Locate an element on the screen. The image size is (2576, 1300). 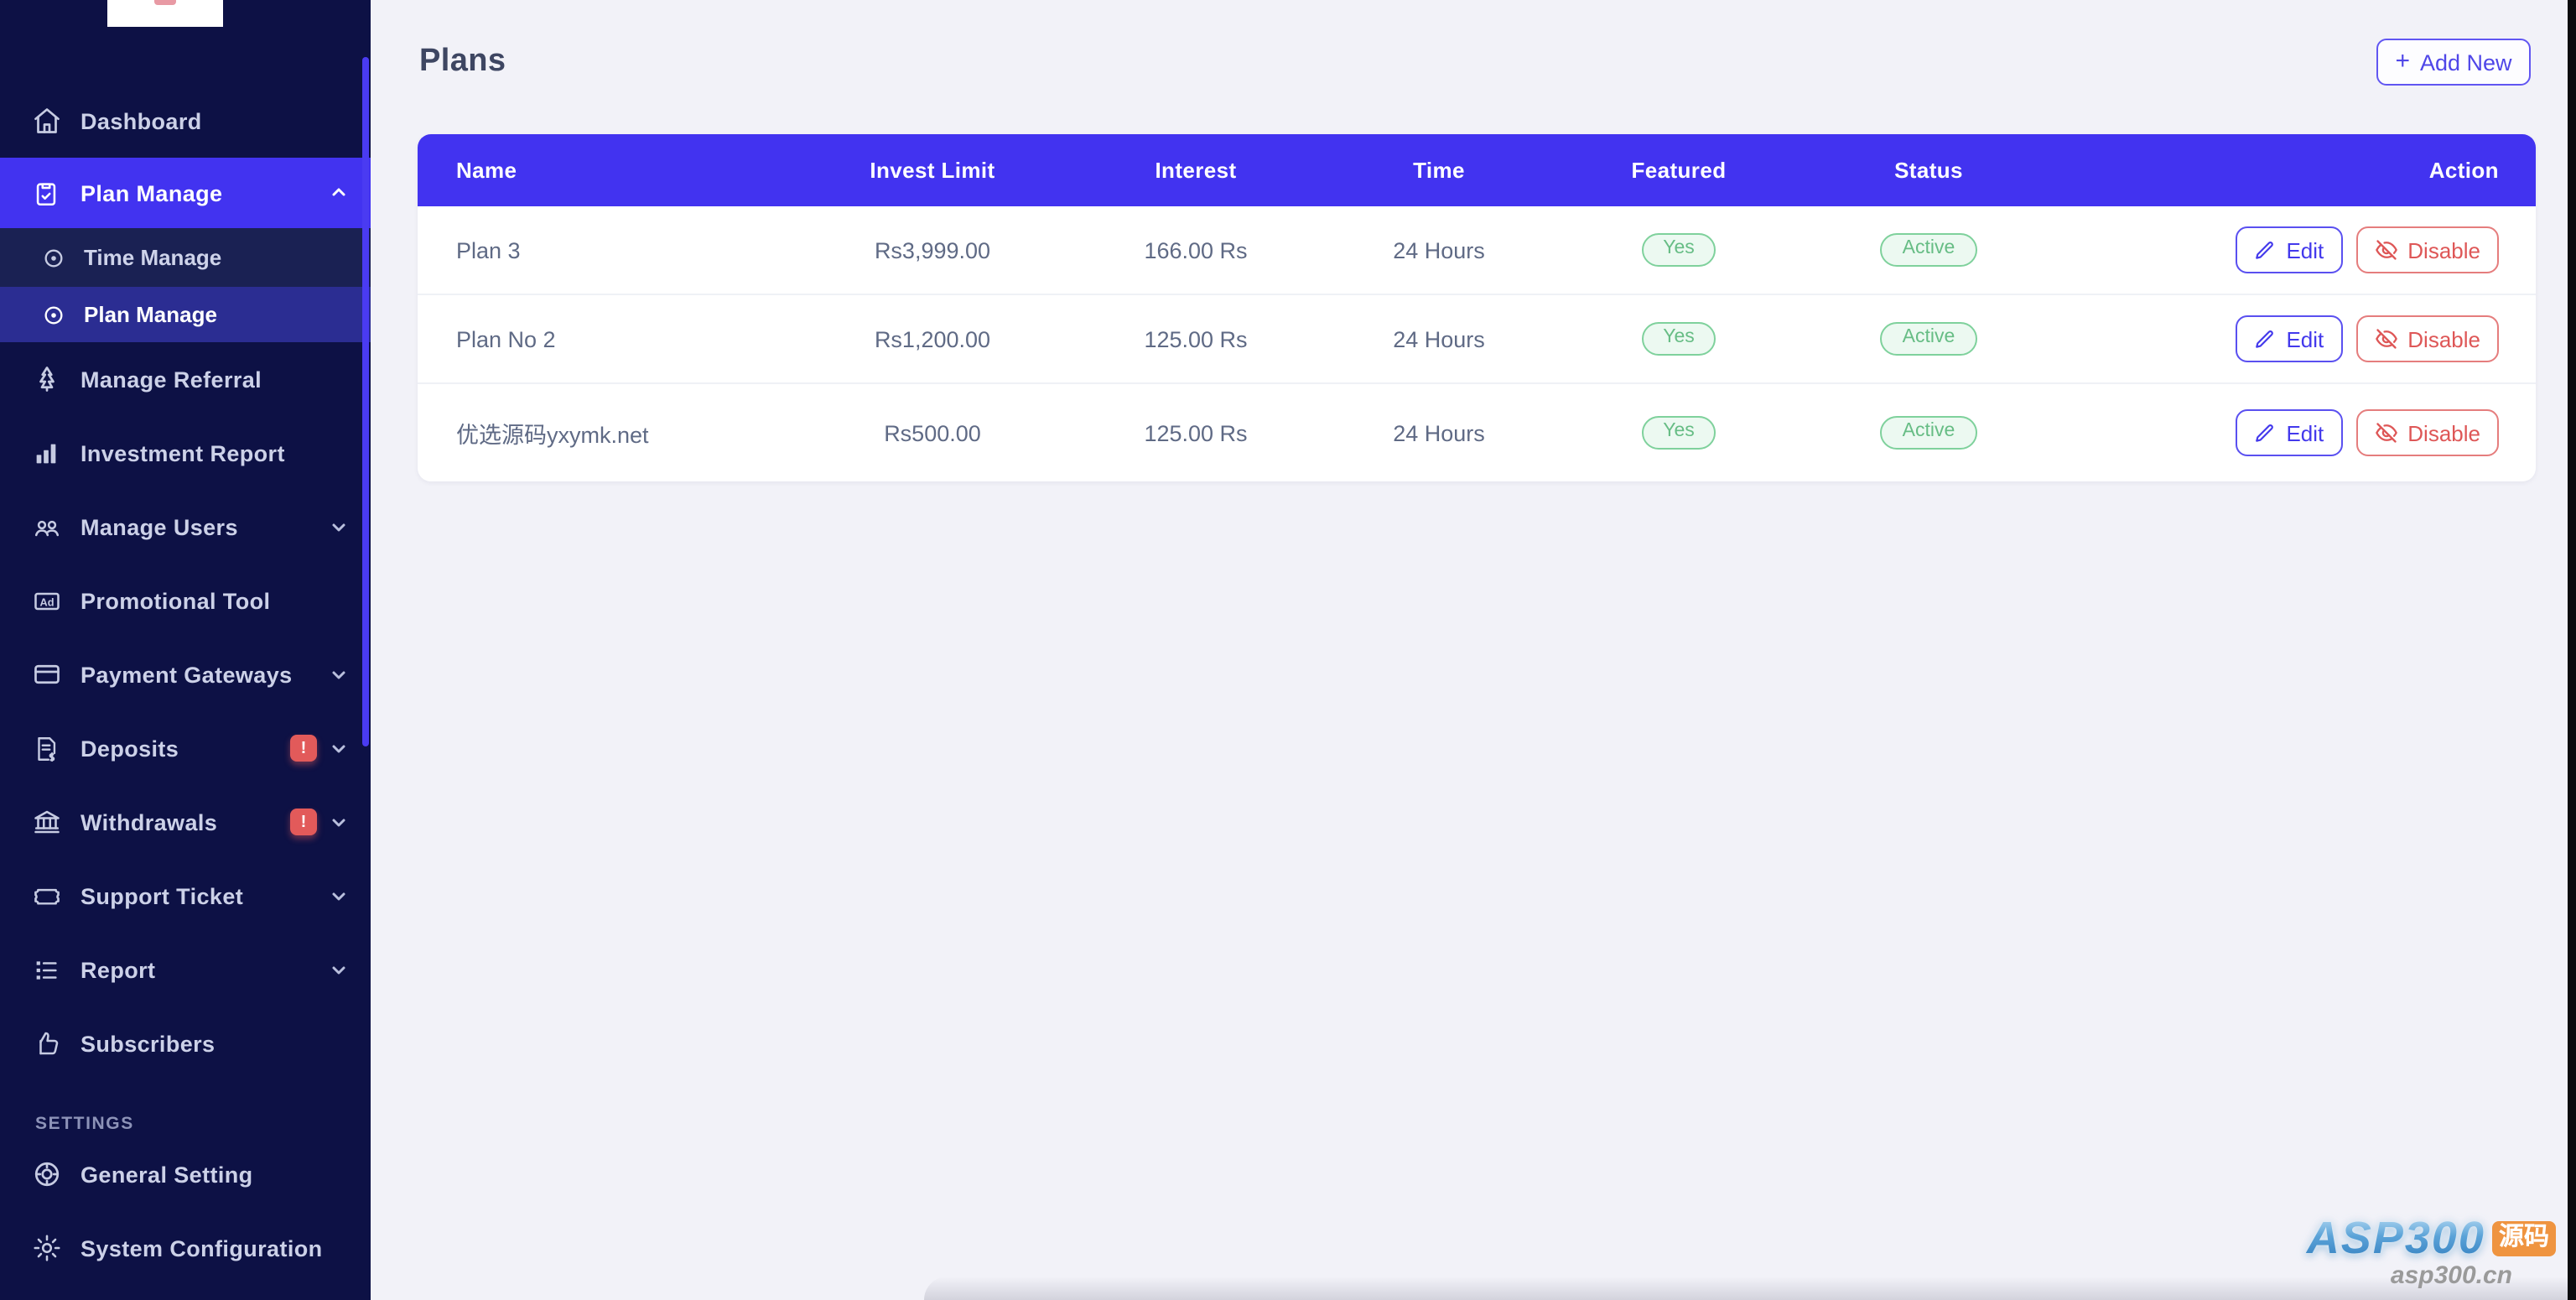
plus-icon: + is located at coordinates (2402, 61).